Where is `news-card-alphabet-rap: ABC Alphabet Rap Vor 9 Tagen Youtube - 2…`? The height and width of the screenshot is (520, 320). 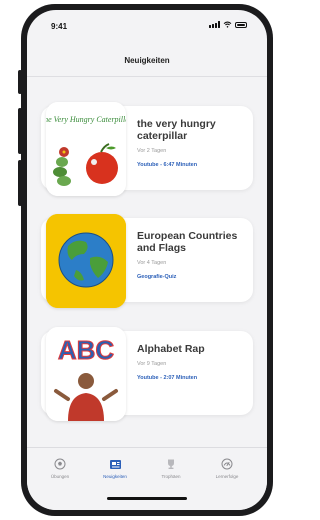
news-card-alphabet-rap: ABC Alphabet Rap Vor 9 Tagen Youtube - 2… is located at coordinates (147, 374).